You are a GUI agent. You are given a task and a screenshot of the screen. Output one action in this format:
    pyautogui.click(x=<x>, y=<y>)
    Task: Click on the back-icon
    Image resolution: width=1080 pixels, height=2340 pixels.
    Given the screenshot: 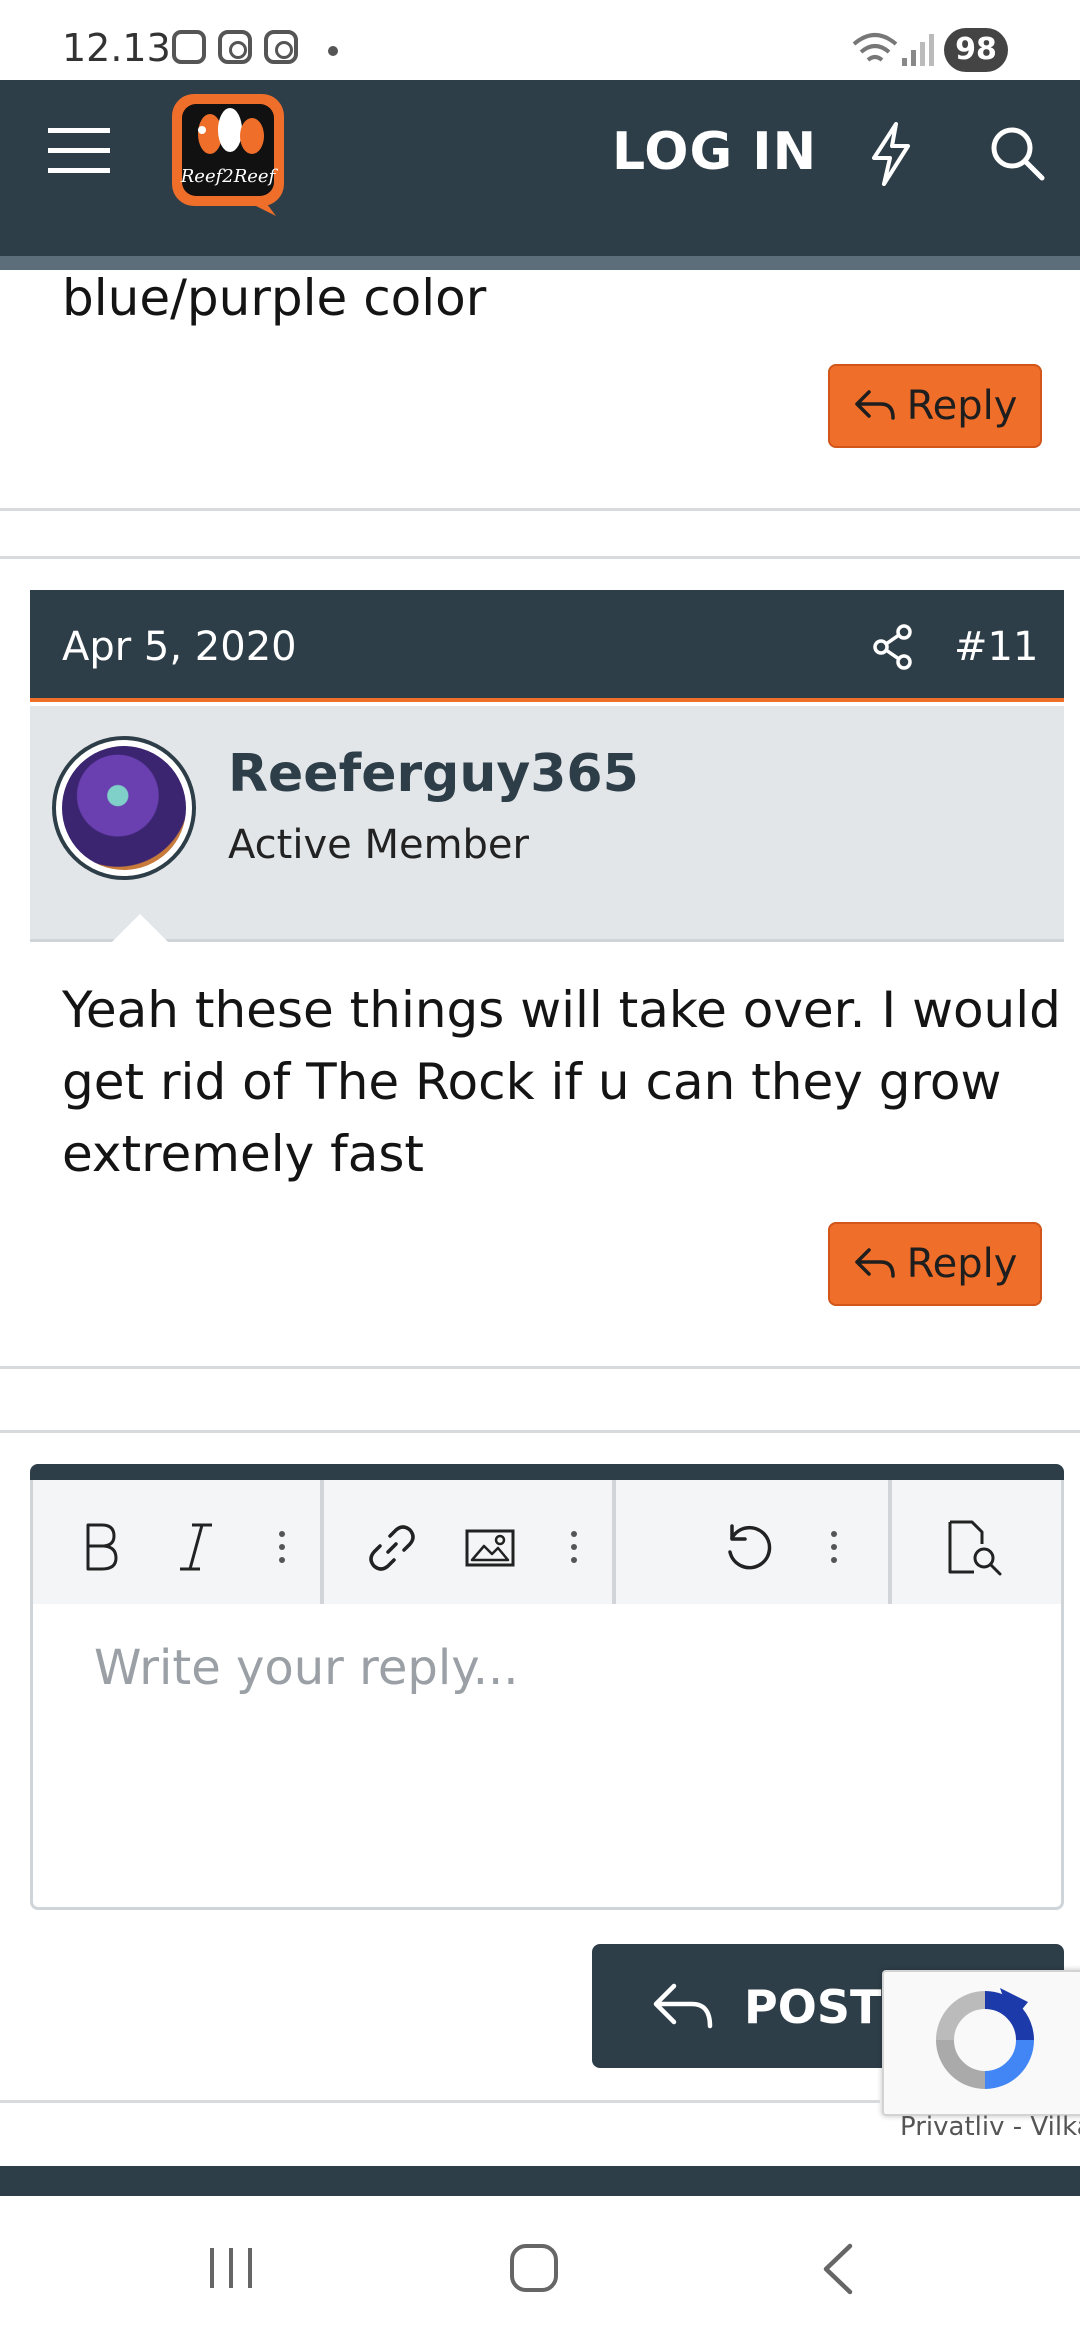 What is the action you would take?
    pyautogui.click(x=838, y=2269)
    